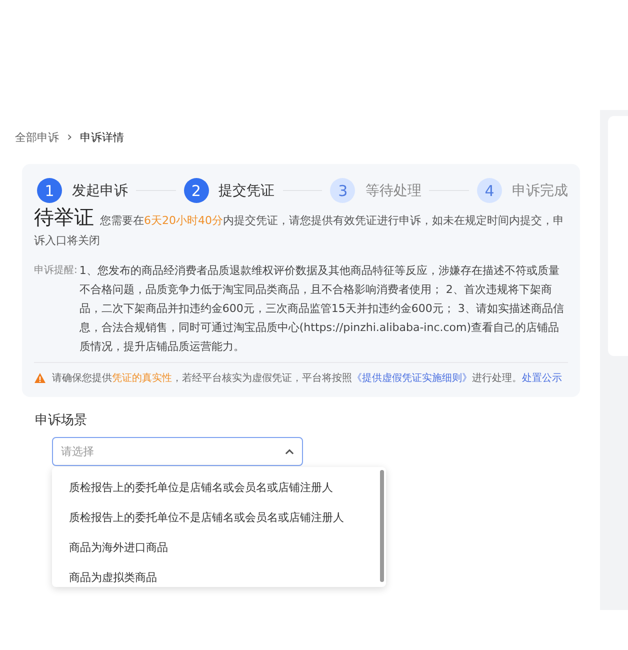 Image resolution: width=628 pixels, height=650 pixels. I want to click on step-label: 发起申诉, so click(100, 191).